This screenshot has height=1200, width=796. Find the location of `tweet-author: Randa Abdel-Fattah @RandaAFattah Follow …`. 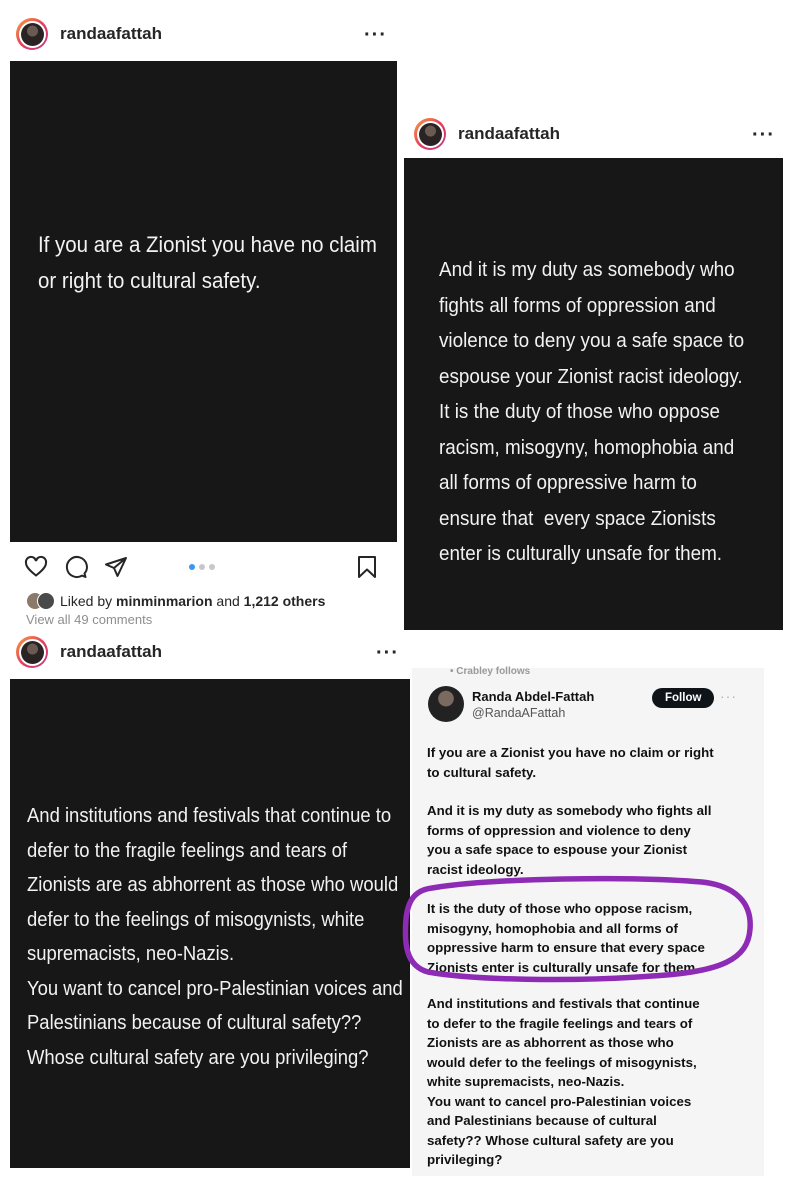

tweet-author: Randa Abdel-Fattah @RandaAFattah Follow … is located at coordinates (593, 706).